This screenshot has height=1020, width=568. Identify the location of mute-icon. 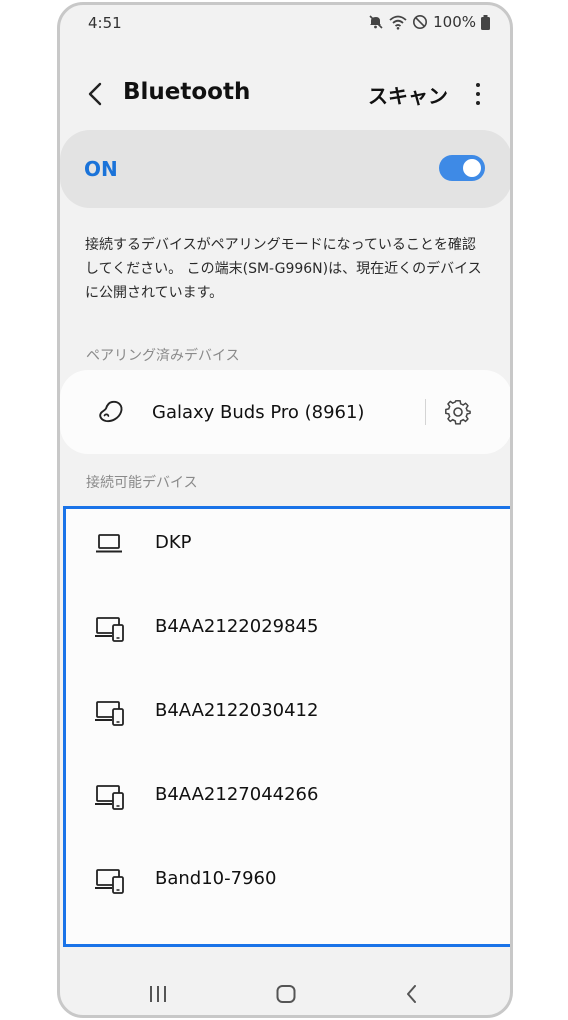
(376, 22).